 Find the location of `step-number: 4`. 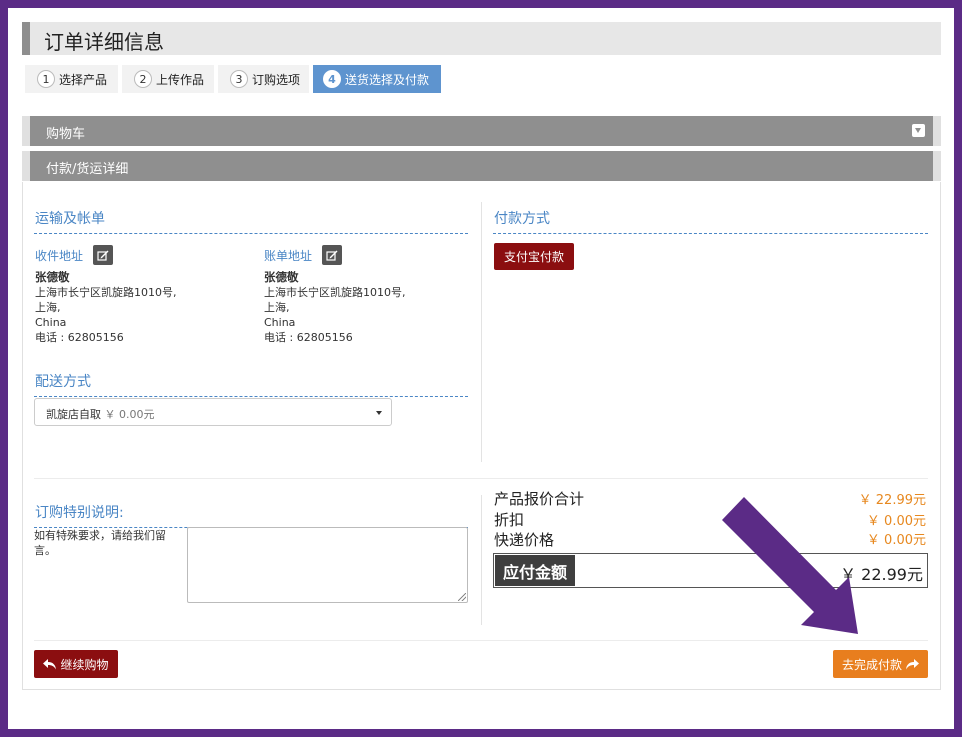

step-number: 4 is located at coordinates (332, 79).